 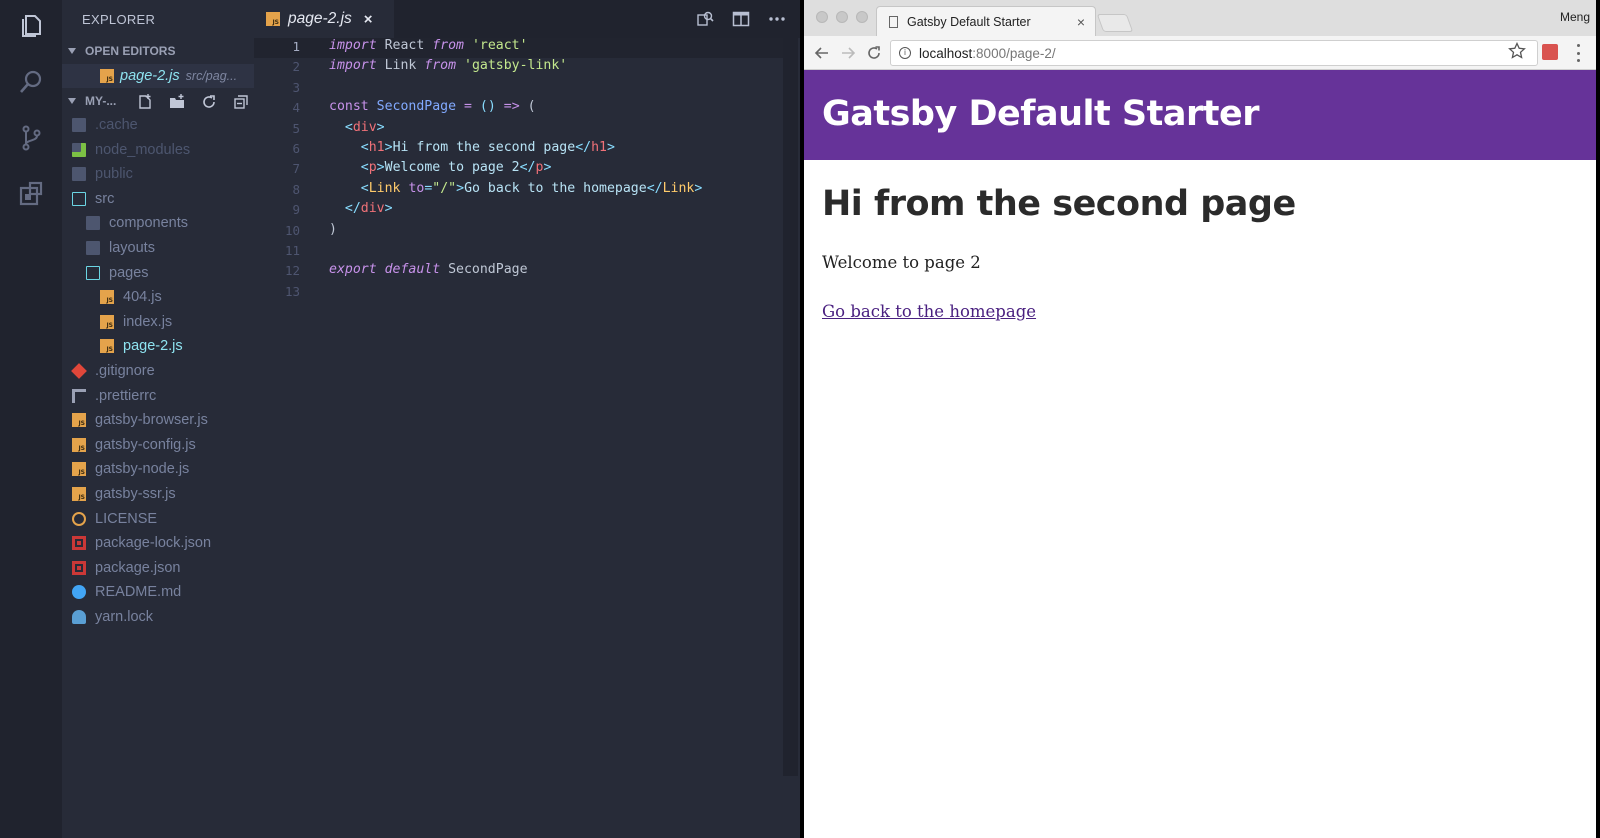 I want to click on yarn-icon, so click(x=79, y=617).